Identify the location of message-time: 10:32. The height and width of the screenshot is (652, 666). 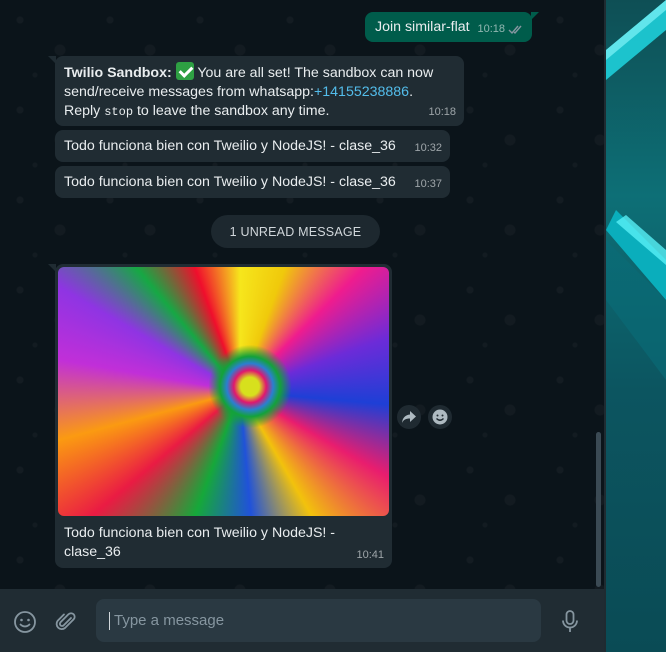
(428, 148).